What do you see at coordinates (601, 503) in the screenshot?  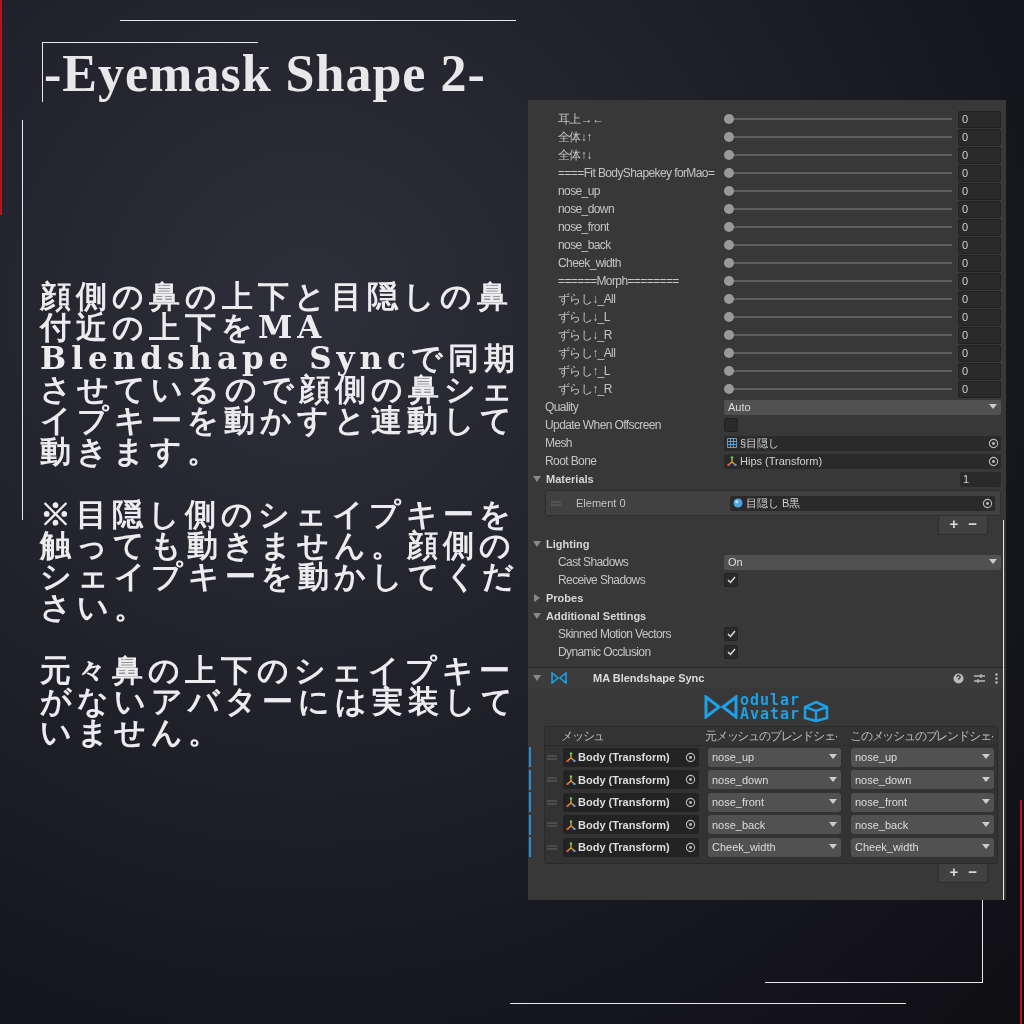 I see `field-label: Element 0` at bounding box center [601, 503].